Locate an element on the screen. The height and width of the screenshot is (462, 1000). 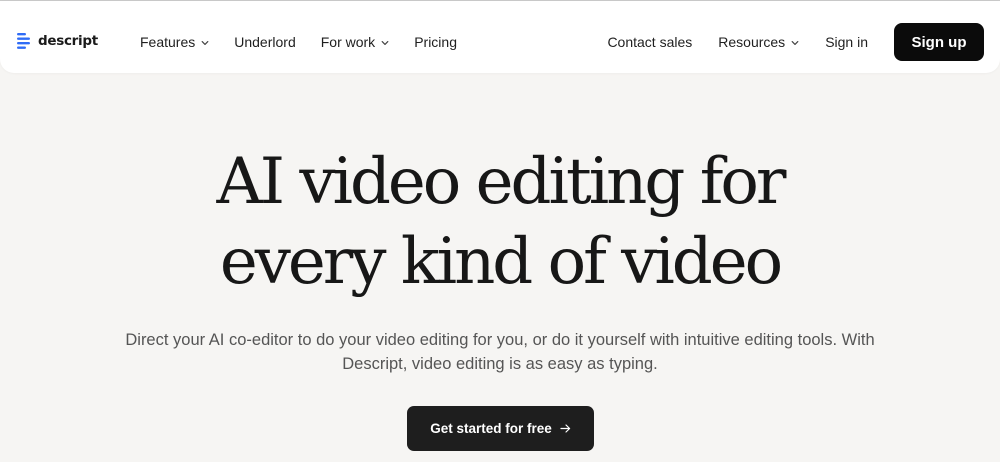
secondary-nav: Contact sales Resources Sign in Sign up is located at coordinates (795, 42).